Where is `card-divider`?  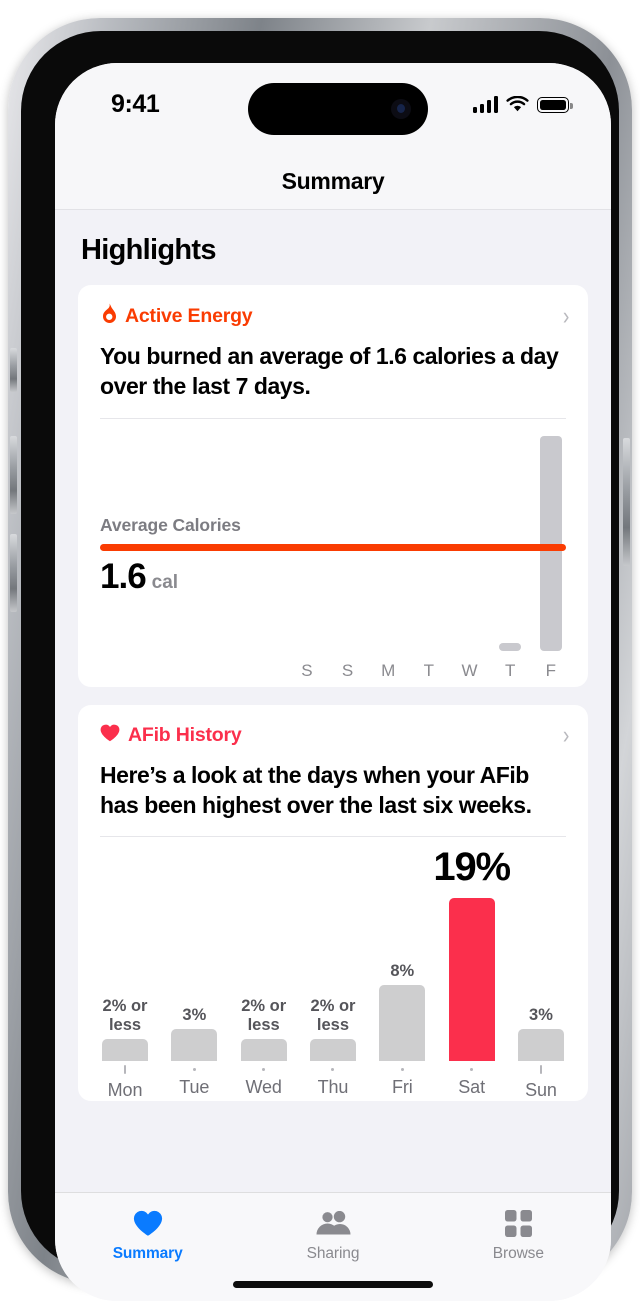 card-divider is located at coordinates (333, 837).